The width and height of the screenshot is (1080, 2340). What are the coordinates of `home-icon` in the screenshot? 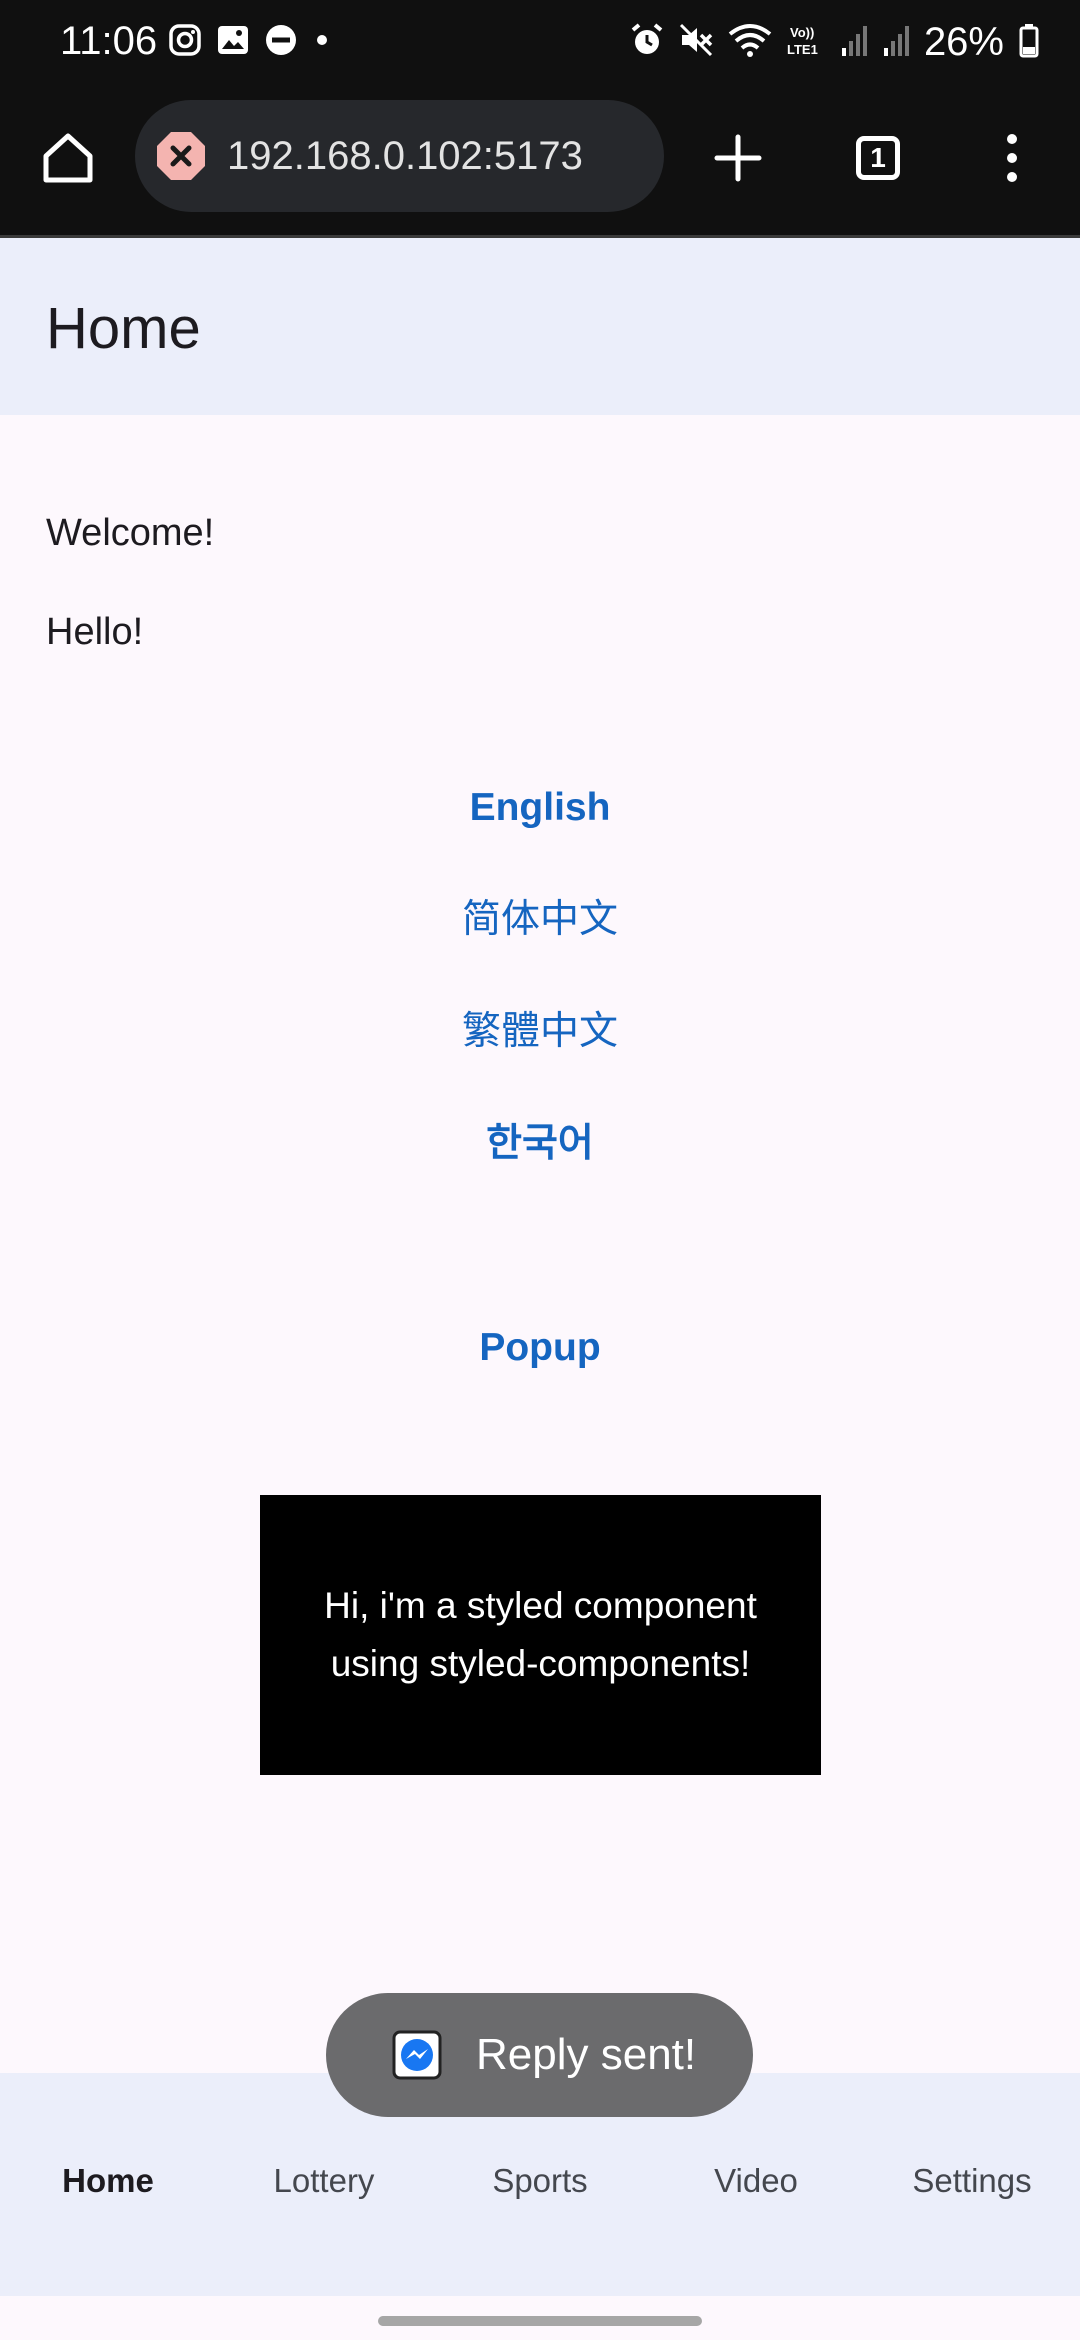 It's located at (68, 158).